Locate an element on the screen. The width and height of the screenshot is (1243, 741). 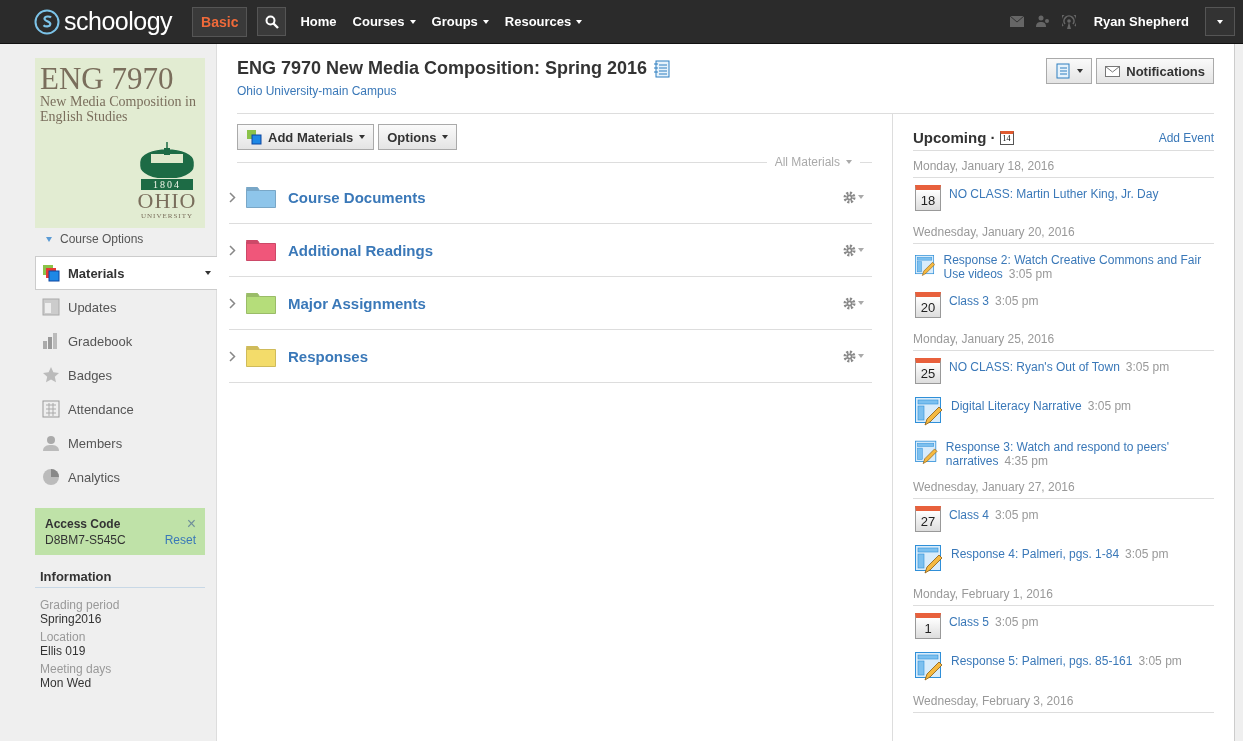
logo-text: schoology is located at coordinates (118, 21).